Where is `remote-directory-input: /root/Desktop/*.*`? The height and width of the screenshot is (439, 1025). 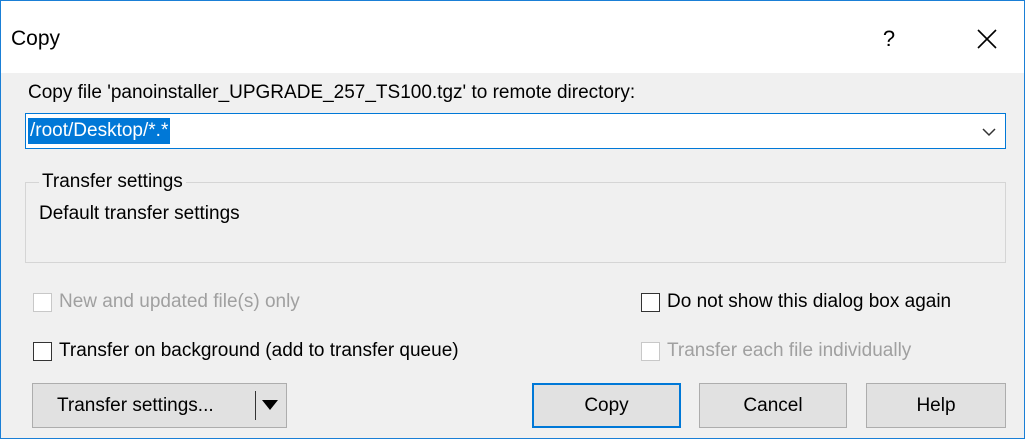
remote-directory-input: /root/Desktop/*.* is located at coordinates (99, 131).